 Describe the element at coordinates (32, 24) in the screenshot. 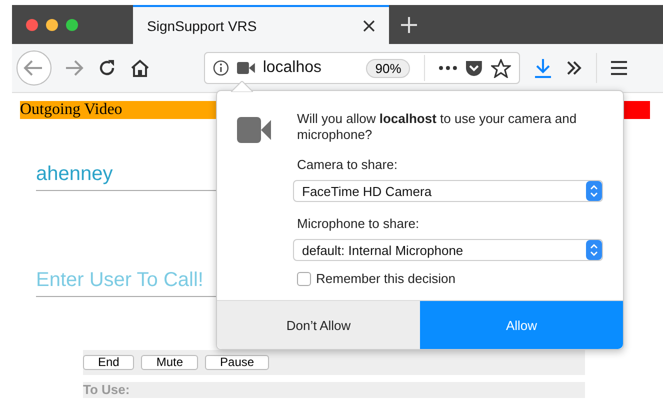

I see `close-window-icon` at that location.